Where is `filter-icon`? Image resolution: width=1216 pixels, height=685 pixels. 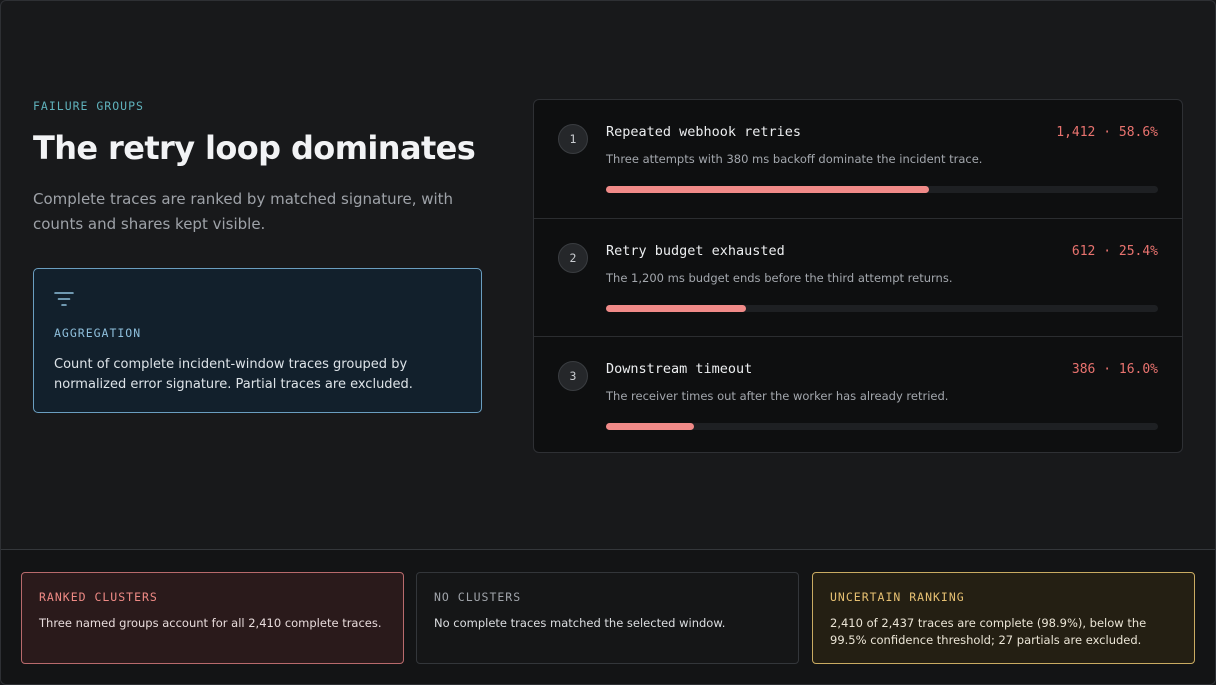
filter-icon is located at coordinates (64, 299).